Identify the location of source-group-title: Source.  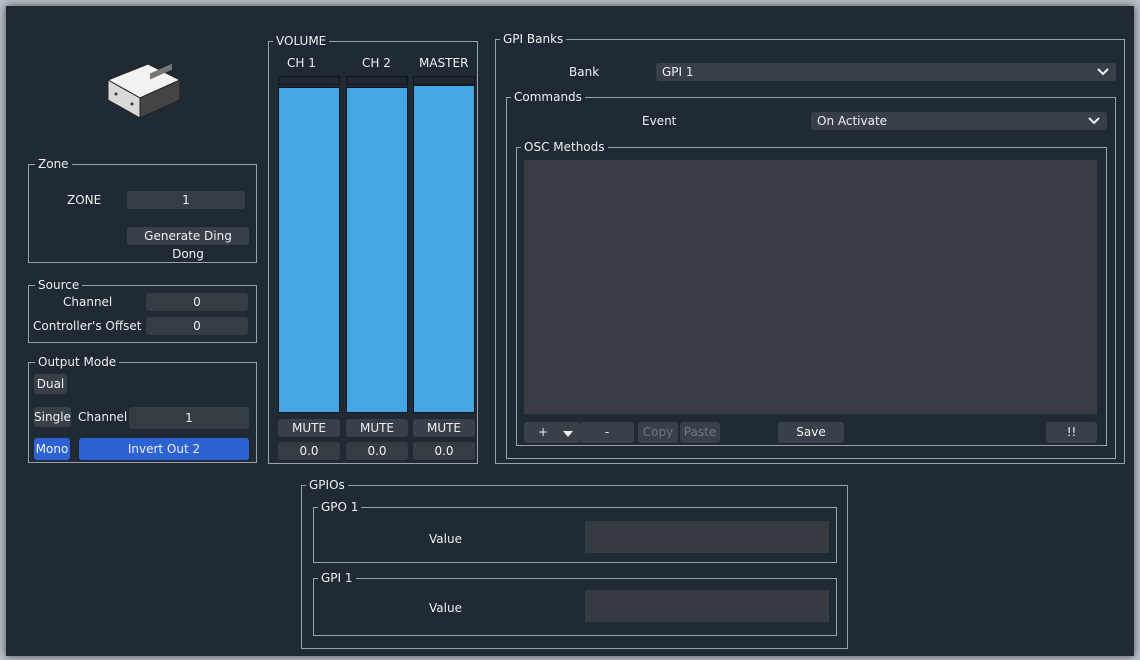
(59, 285).